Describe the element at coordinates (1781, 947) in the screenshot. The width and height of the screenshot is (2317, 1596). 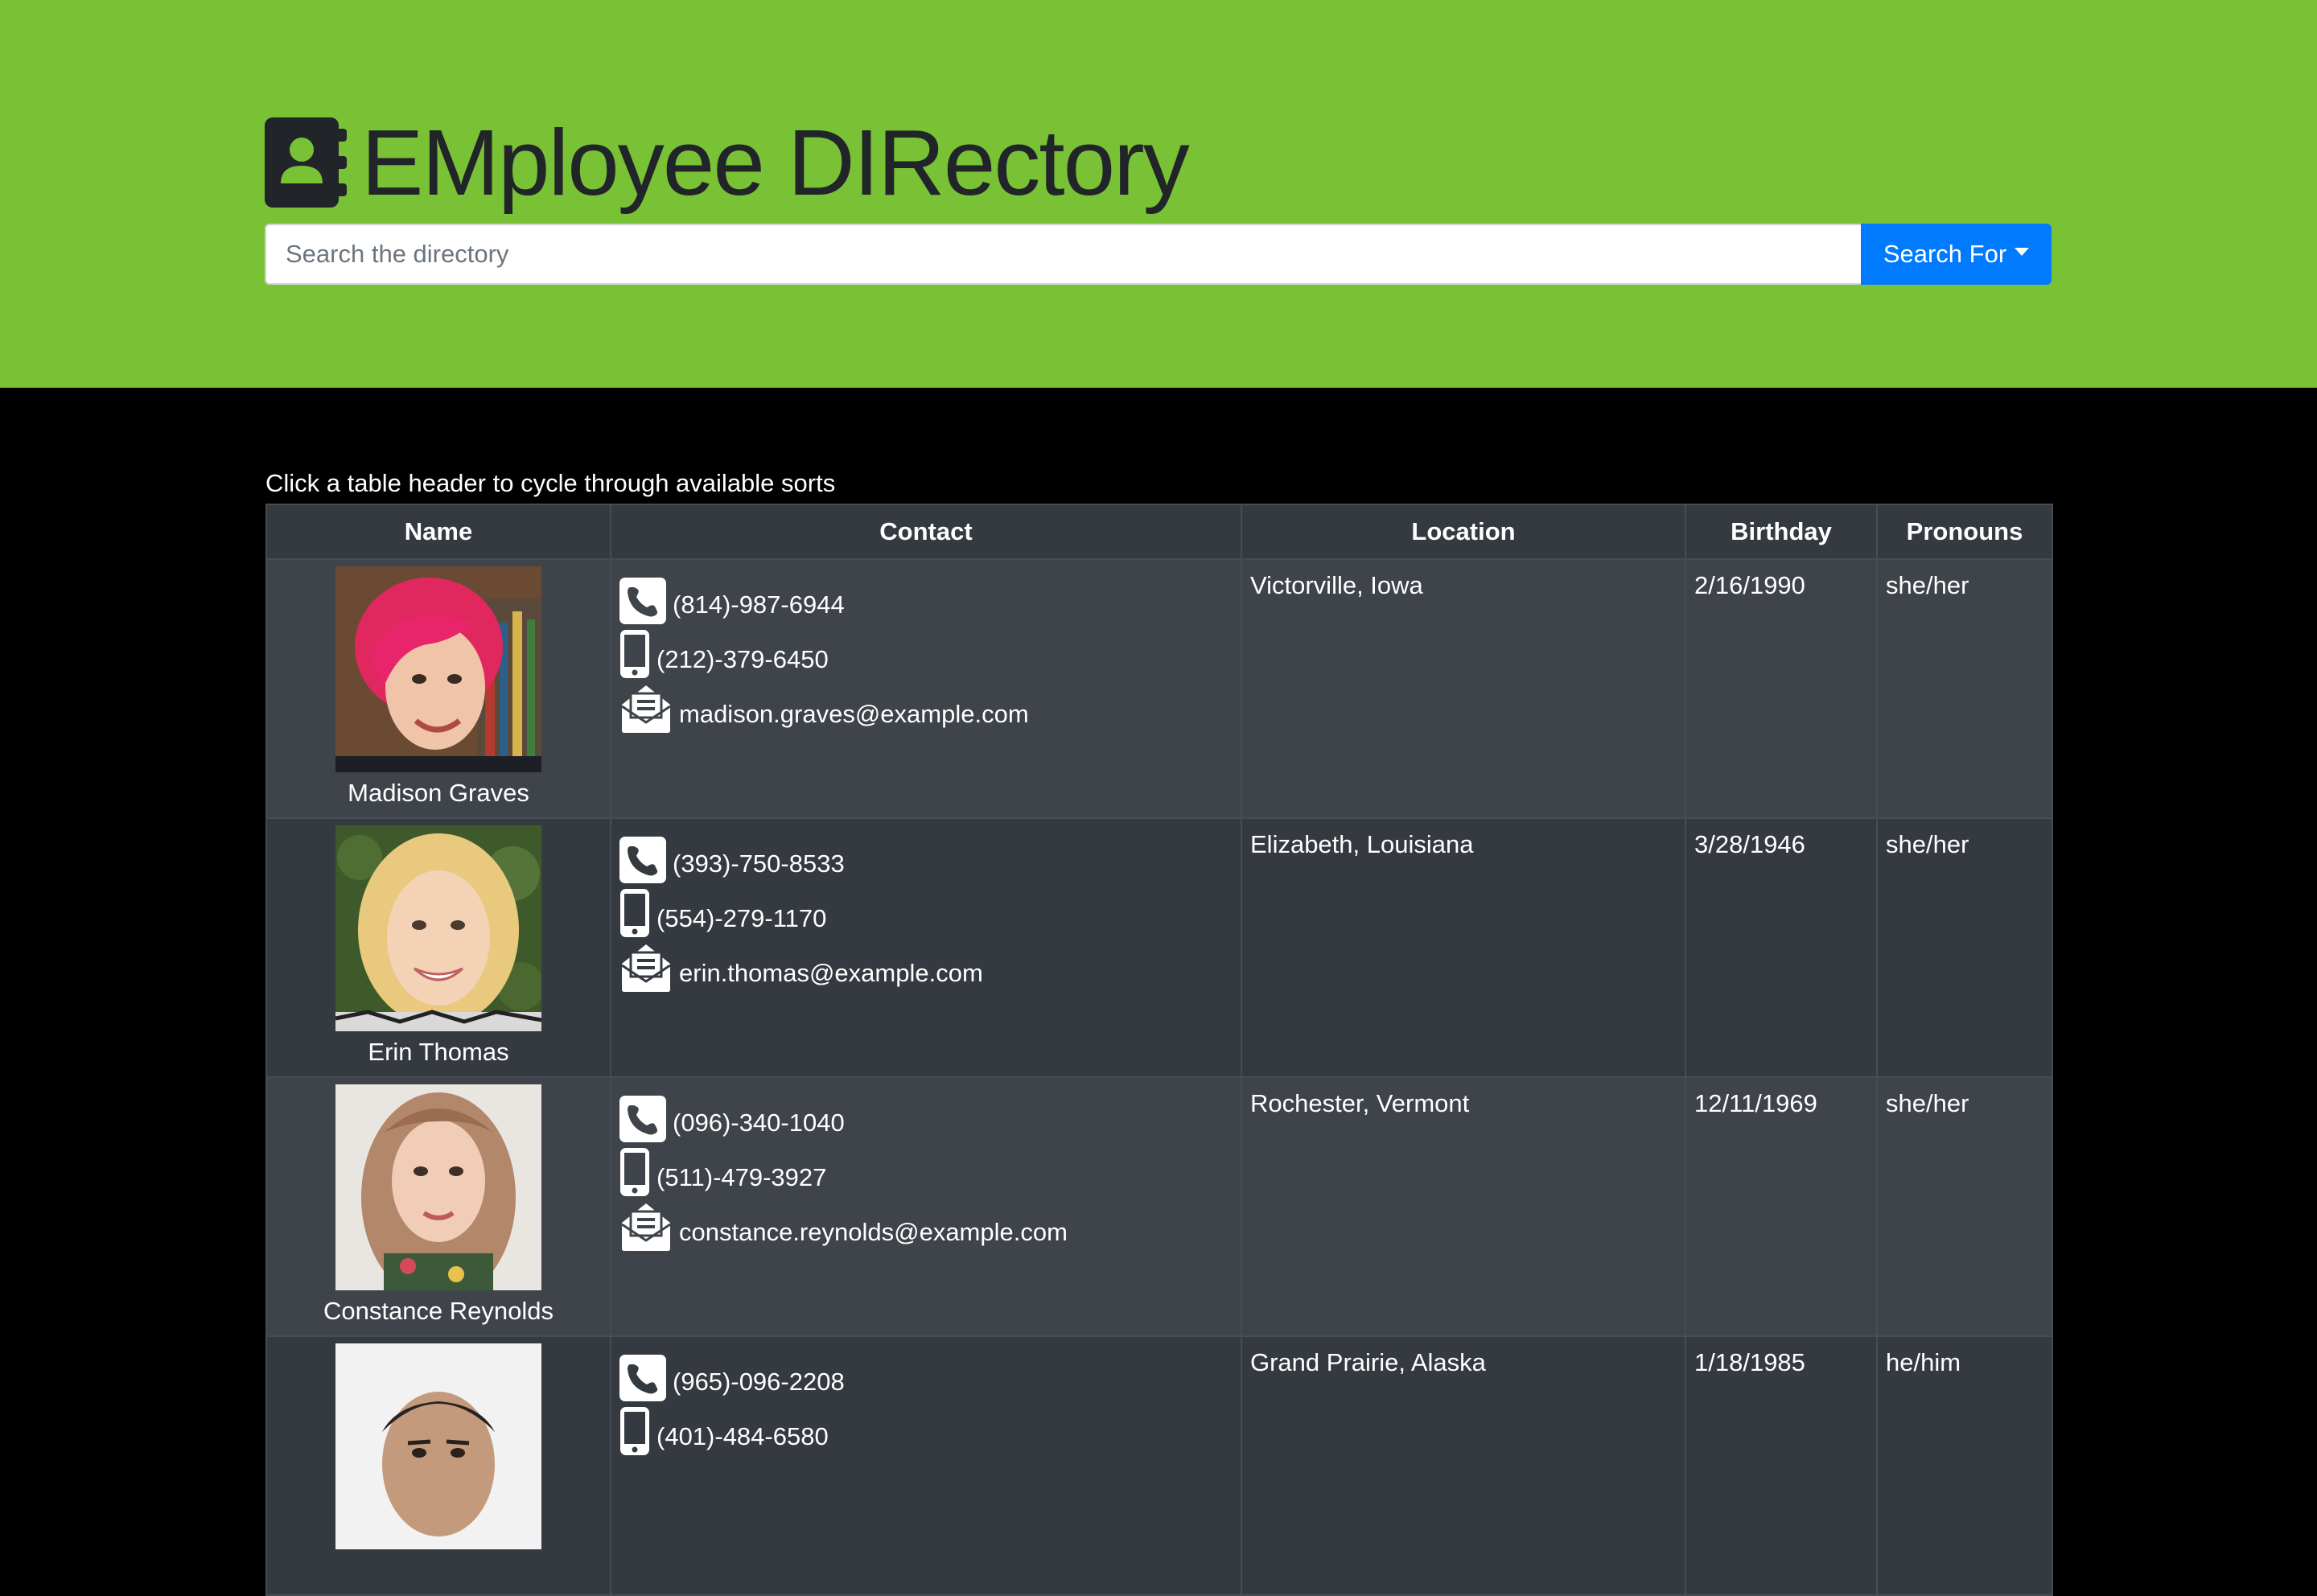
I see `birthday-cell: 3/28/1946` at that location.